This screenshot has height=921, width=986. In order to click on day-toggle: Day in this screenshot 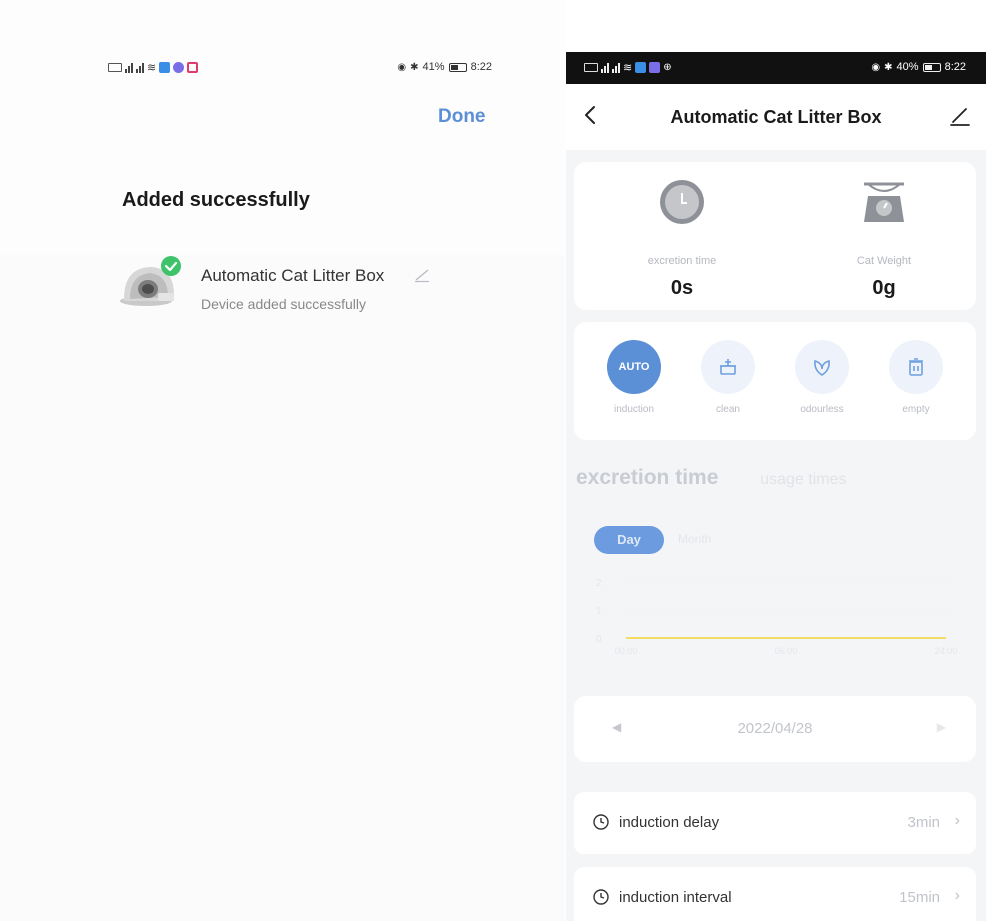, I will do `click(629, 540)`.